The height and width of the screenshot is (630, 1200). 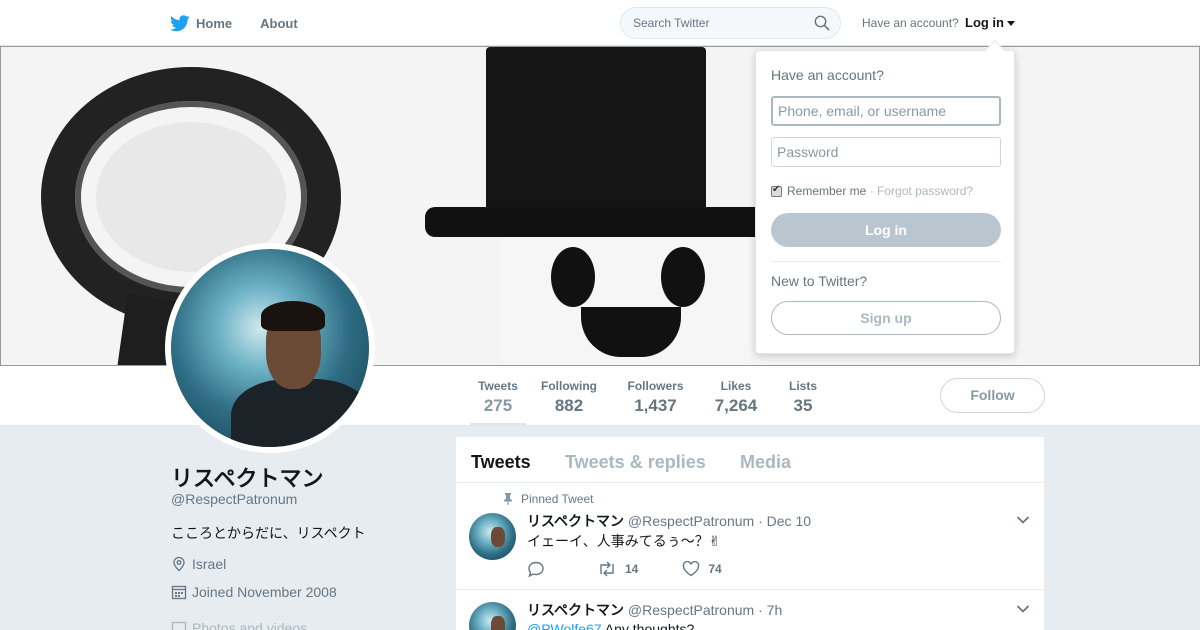 What do you see at coordinates (736, 405) in the screenshot?
I see `stat-value: 7,264` at bounding box center [736, 405].